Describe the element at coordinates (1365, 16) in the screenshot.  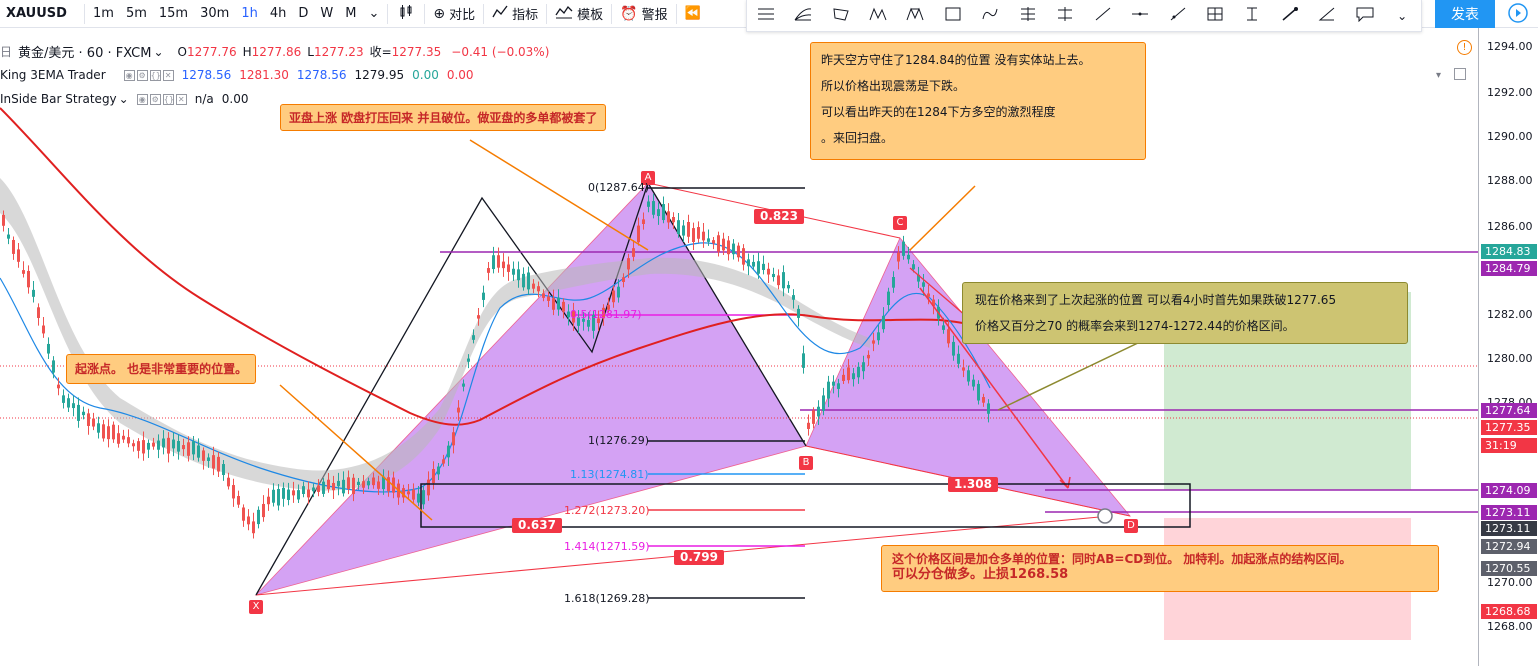
I see `callout-tool` at that location.